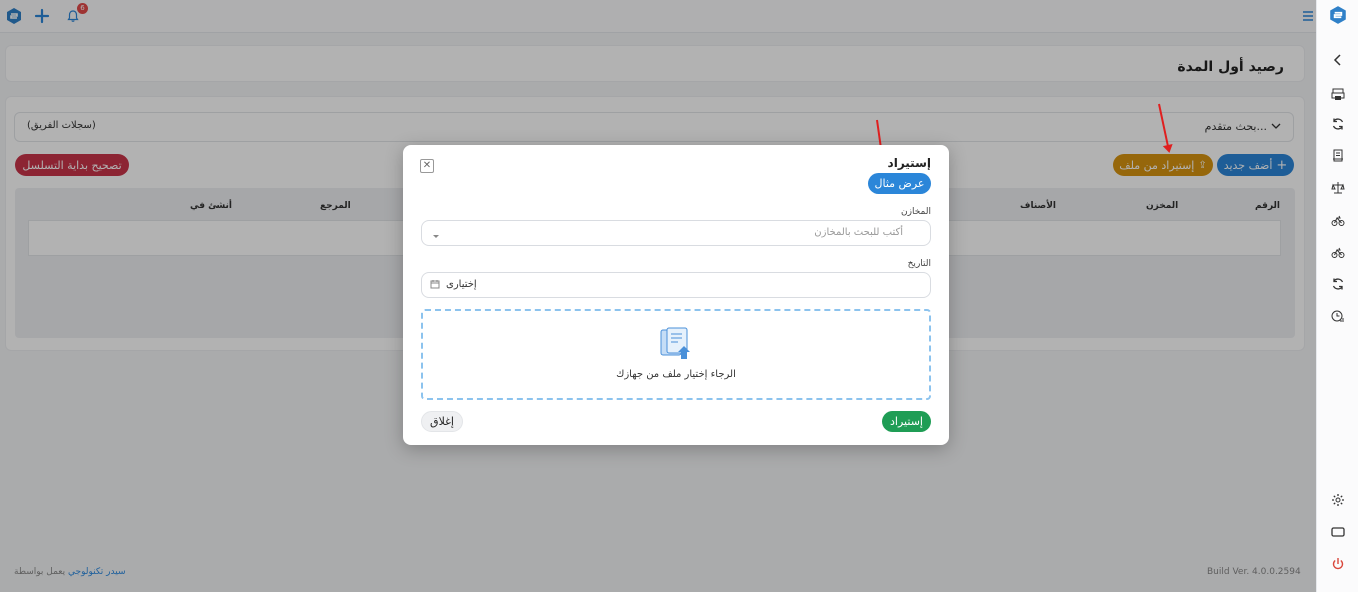 This screenshot has width=1358, height=592. What do you see at coordinates (1338, 15) in the screenshot?
I see `logo-icon` at bounding box center [1338, 15].